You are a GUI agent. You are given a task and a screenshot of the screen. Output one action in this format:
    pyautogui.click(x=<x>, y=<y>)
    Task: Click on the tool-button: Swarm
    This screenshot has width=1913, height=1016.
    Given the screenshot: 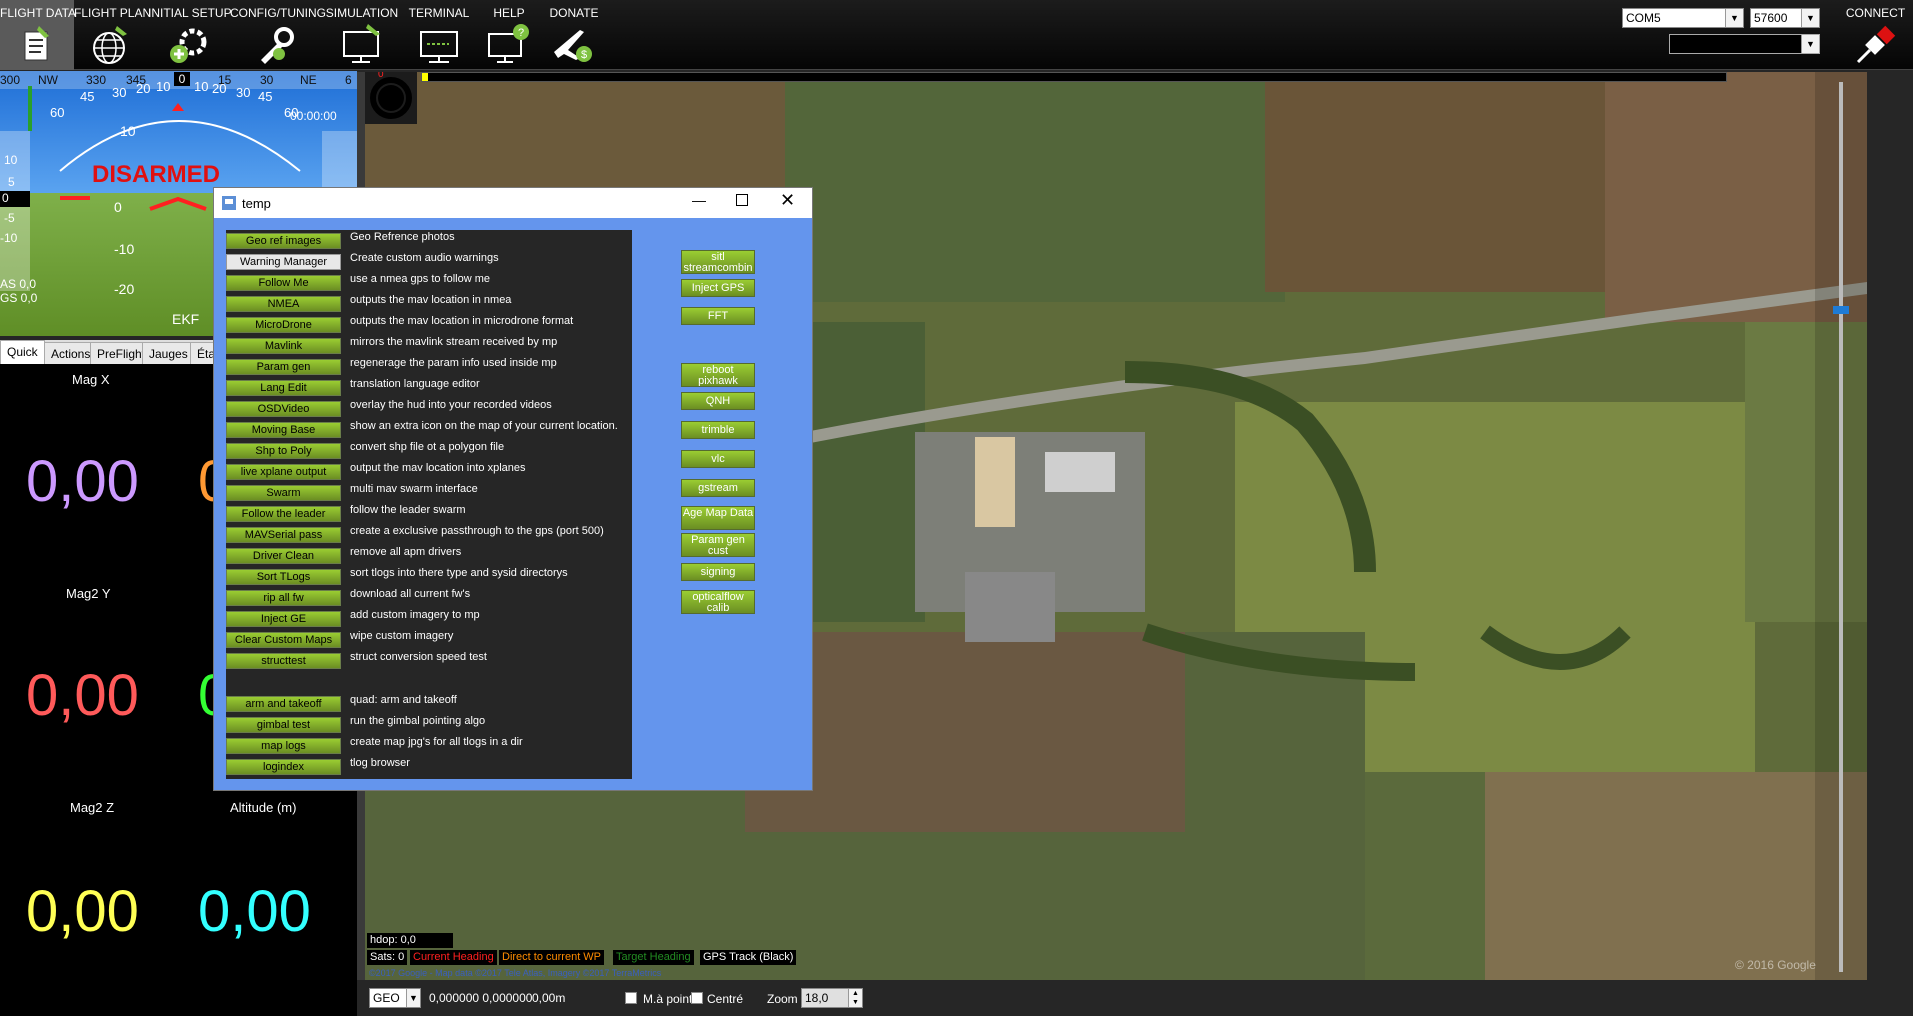 What is the action you would take?
    pyautogui.click(x=283, y=493)
    